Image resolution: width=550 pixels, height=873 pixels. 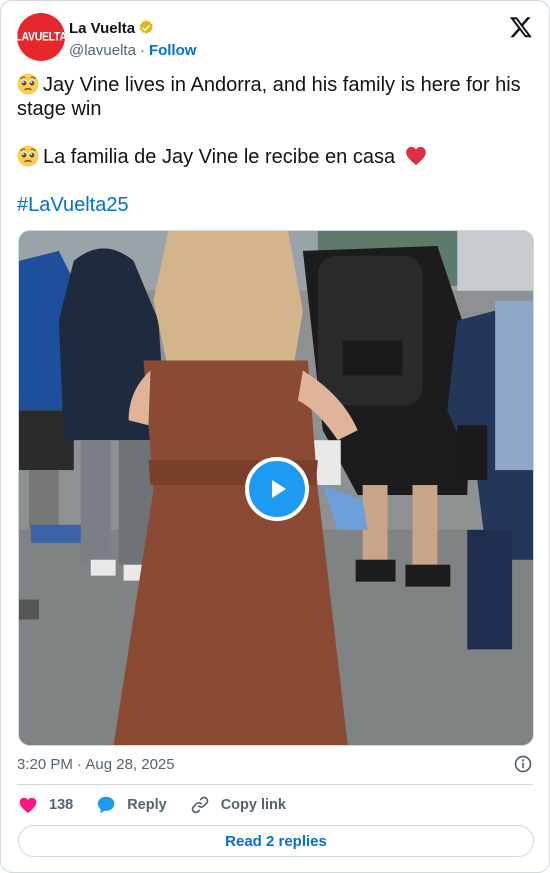 I want to click on info-icon, so click(x=523, y=764).